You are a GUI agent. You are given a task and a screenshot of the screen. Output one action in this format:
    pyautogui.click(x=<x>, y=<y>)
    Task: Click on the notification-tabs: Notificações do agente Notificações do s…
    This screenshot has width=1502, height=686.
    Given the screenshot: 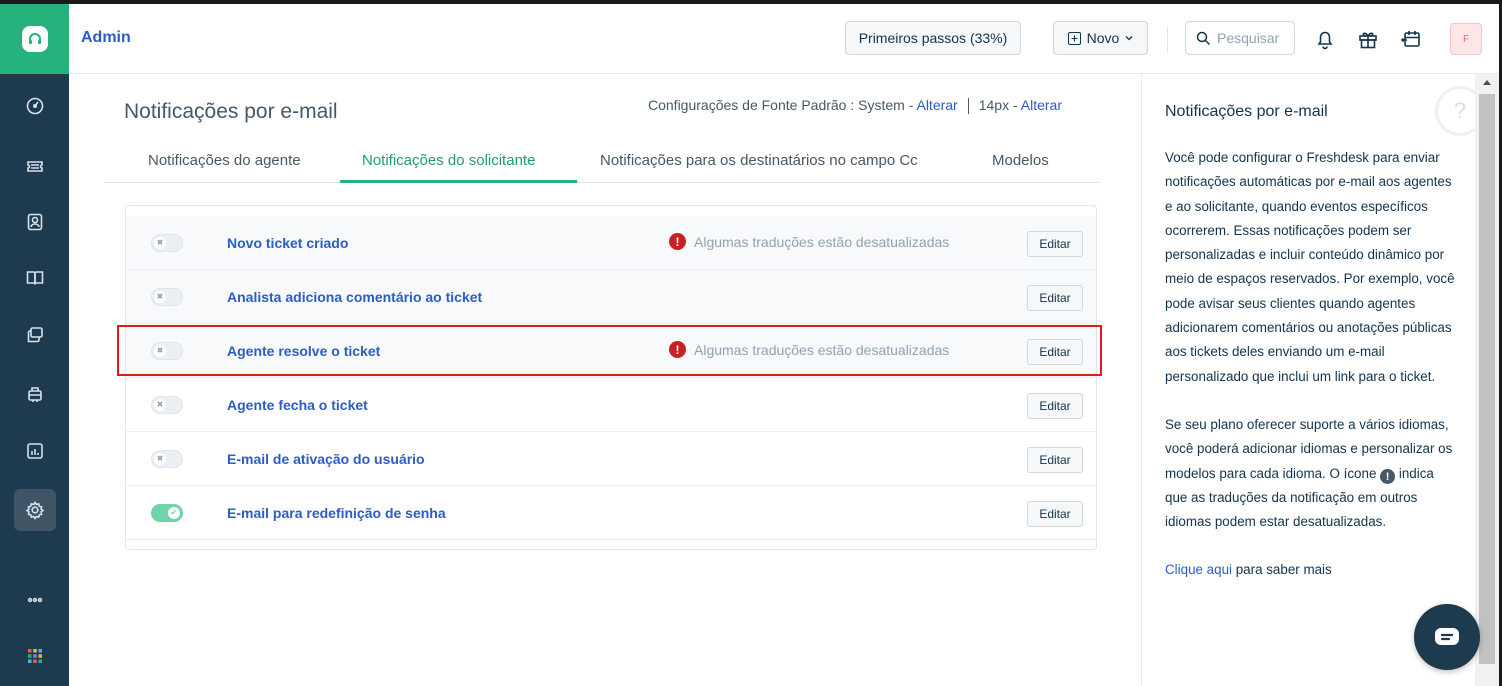 What is the action you would take?
    pyautogui.click(x=601, y=162)
    